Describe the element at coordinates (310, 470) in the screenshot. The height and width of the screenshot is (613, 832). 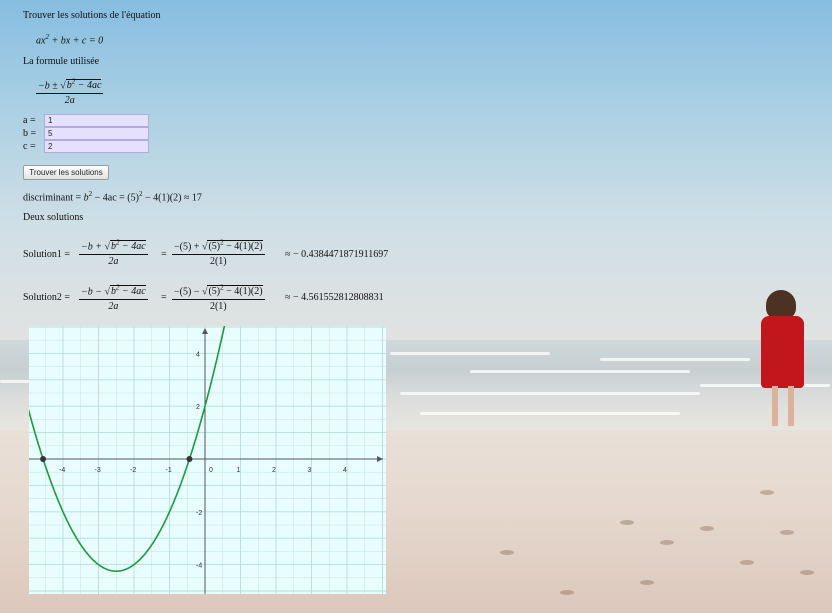
I see `x-tick-label: 3` at that location.